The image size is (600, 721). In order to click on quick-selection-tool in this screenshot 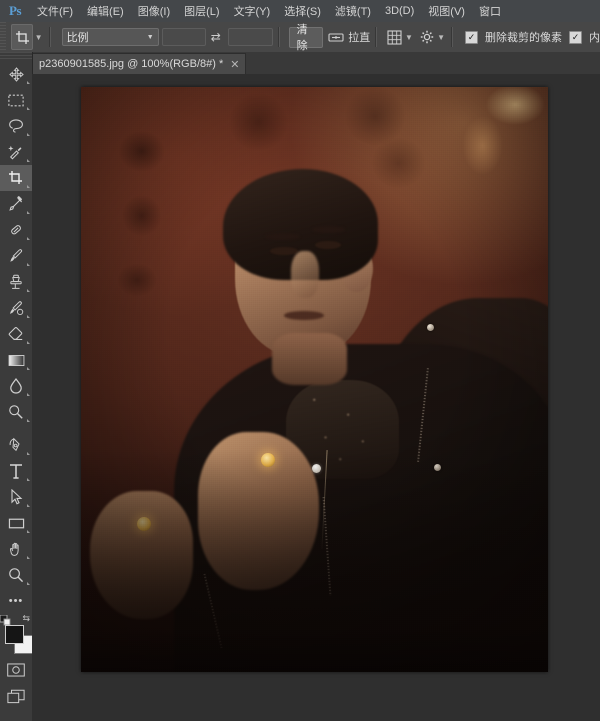, I will do `click(16, 152)`.